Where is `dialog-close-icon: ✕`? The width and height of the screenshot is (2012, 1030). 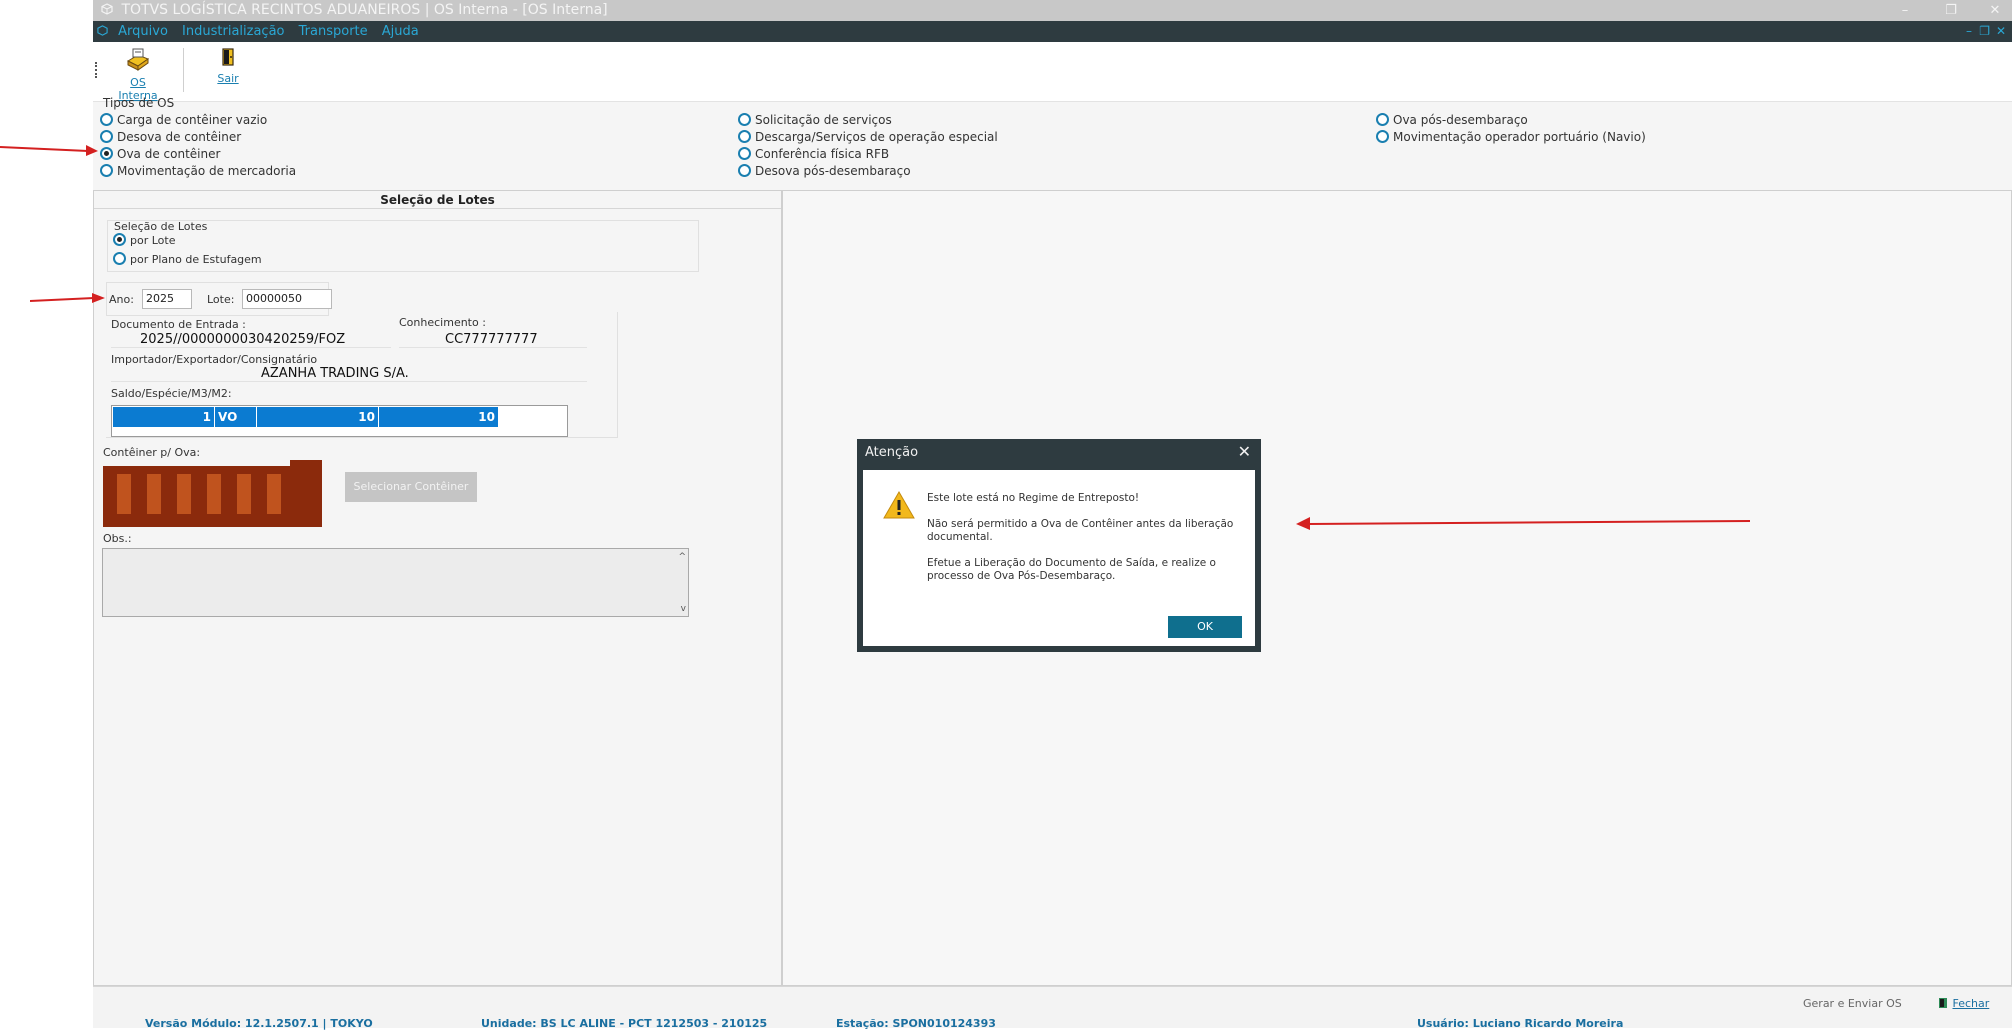
dialog-close-icon: ✕ is located at coordinates (1244, 451).